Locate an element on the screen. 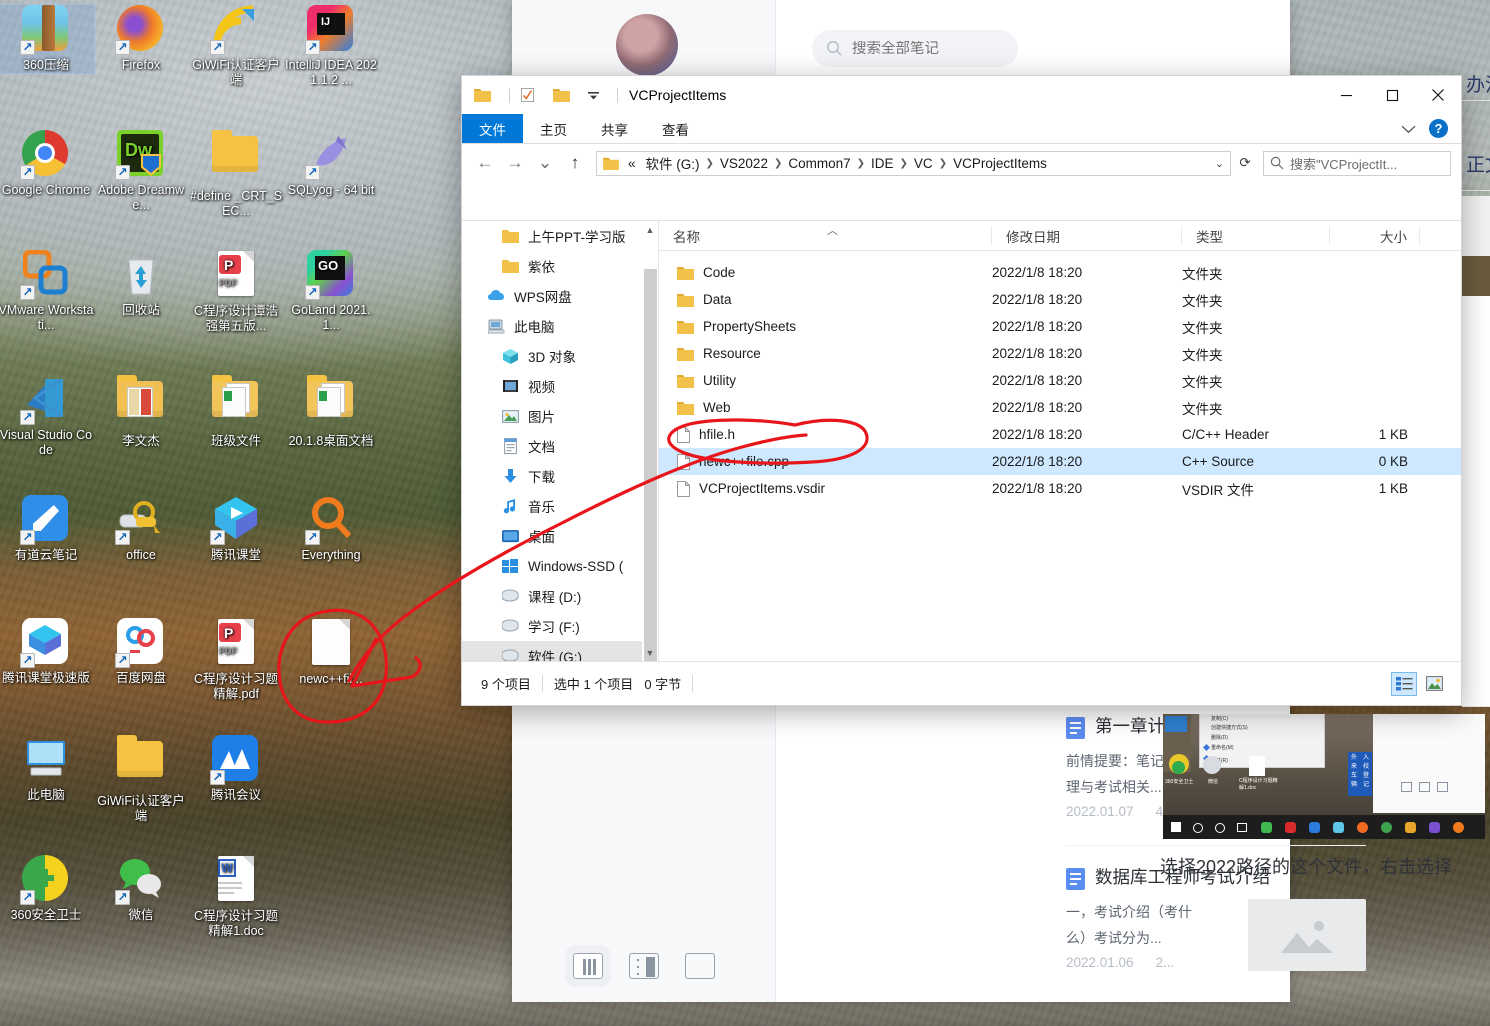 The width and height of the screenshot is (1490, 1026). scroll-down-icon: ▼ is located at coordinates (650, 652).